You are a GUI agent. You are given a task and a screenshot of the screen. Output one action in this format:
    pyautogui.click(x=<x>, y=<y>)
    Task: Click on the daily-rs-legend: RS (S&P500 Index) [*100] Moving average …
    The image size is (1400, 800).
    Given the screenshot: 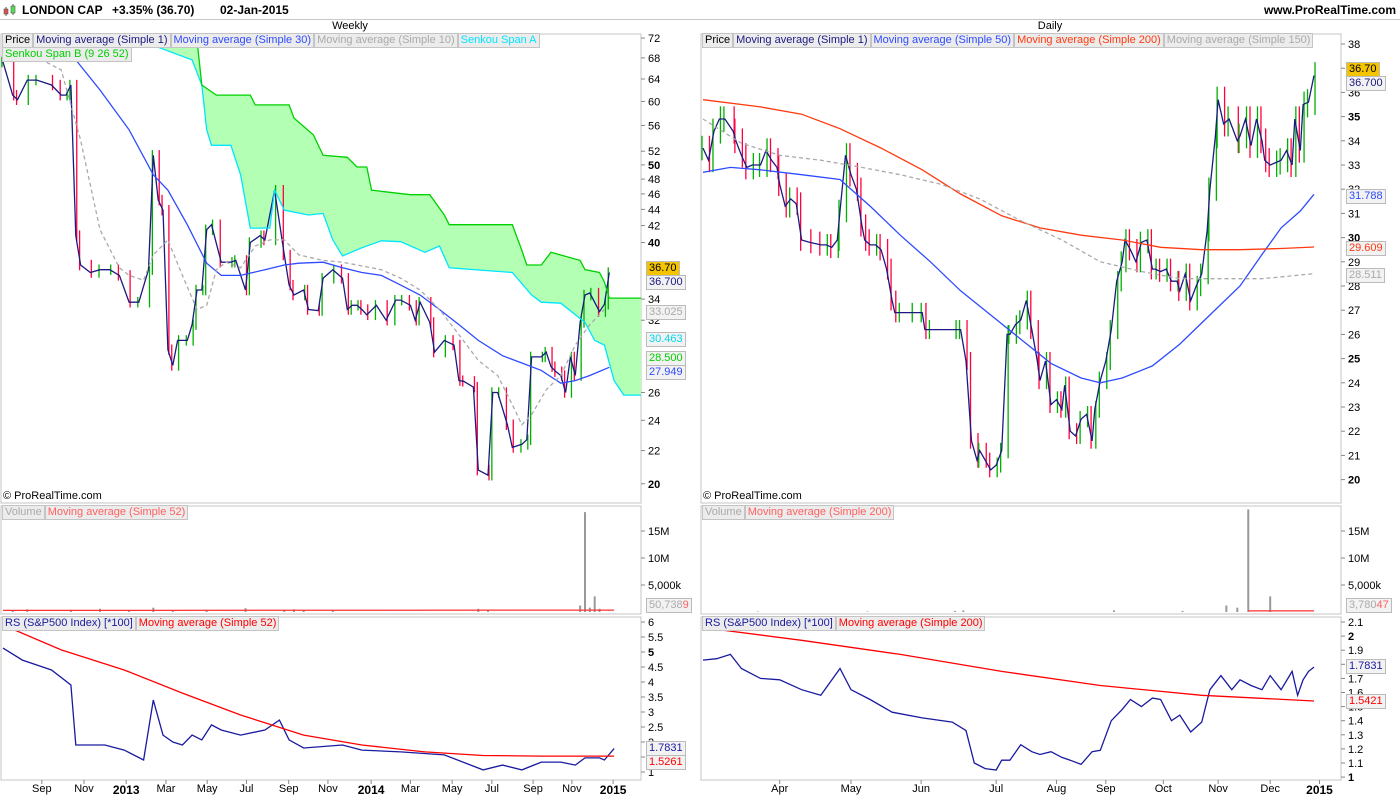 What is the action you would take?
    pyautogui.click(x=844, y=623)
    